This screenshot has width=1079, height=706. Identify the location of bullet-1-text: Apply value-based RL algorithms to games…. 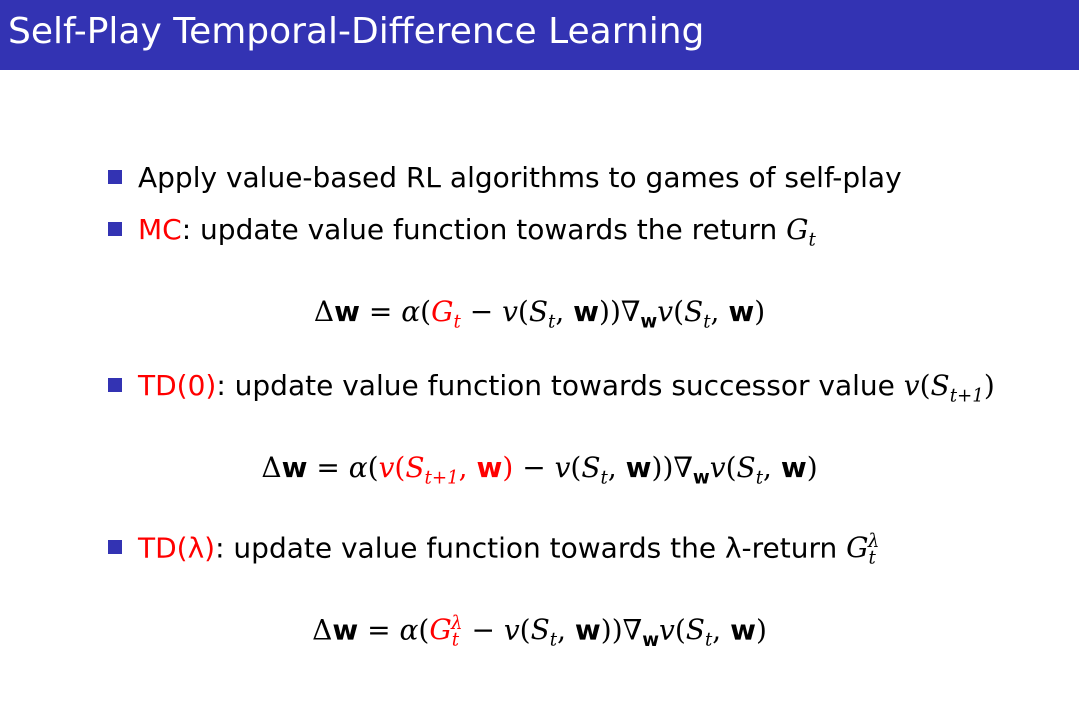
(520, 177).